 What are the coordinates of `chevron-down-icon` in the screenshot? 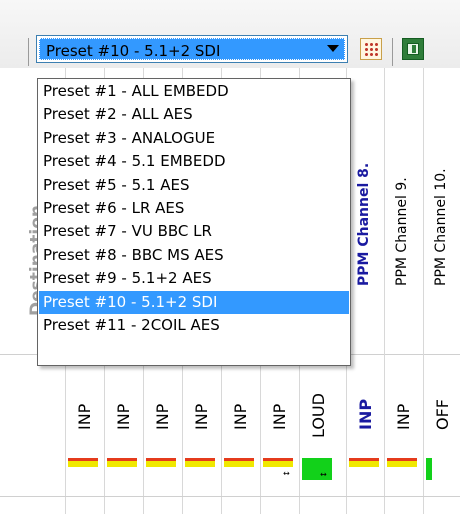 It's located at (333, 48).